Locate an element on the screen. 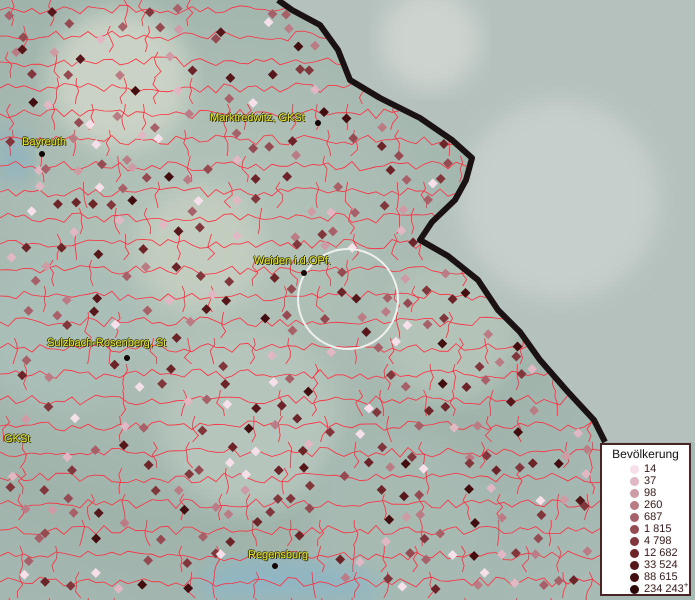  legend-label: 260 is located at coordinates (653, 505).